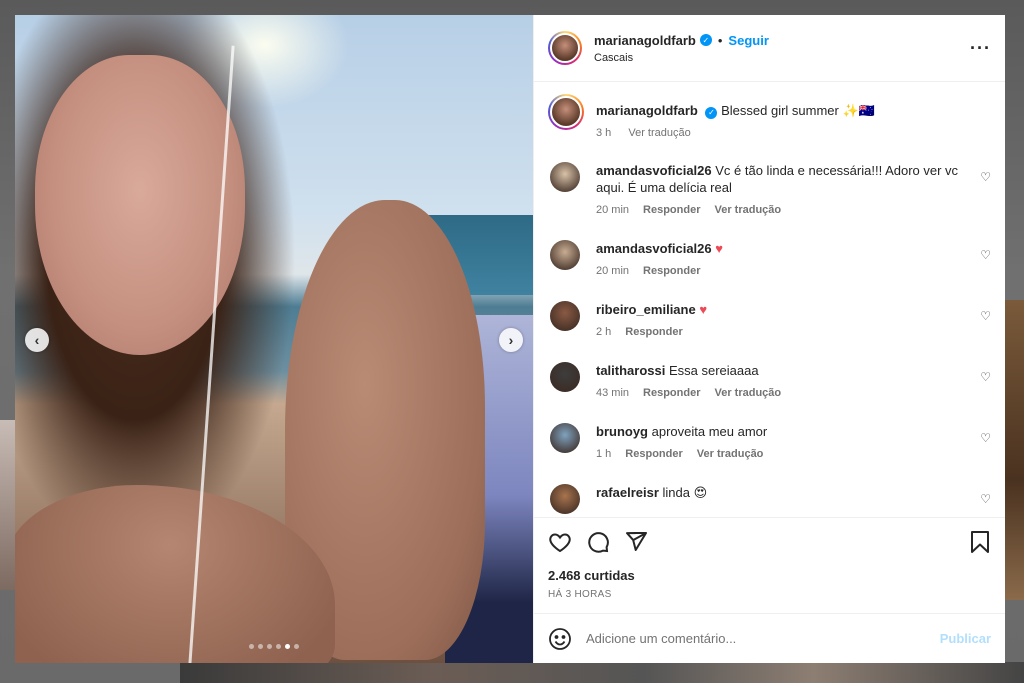 This screenshot has width=1024, height=683. I want to click on publish-button: Publicar, so click(965, 638).